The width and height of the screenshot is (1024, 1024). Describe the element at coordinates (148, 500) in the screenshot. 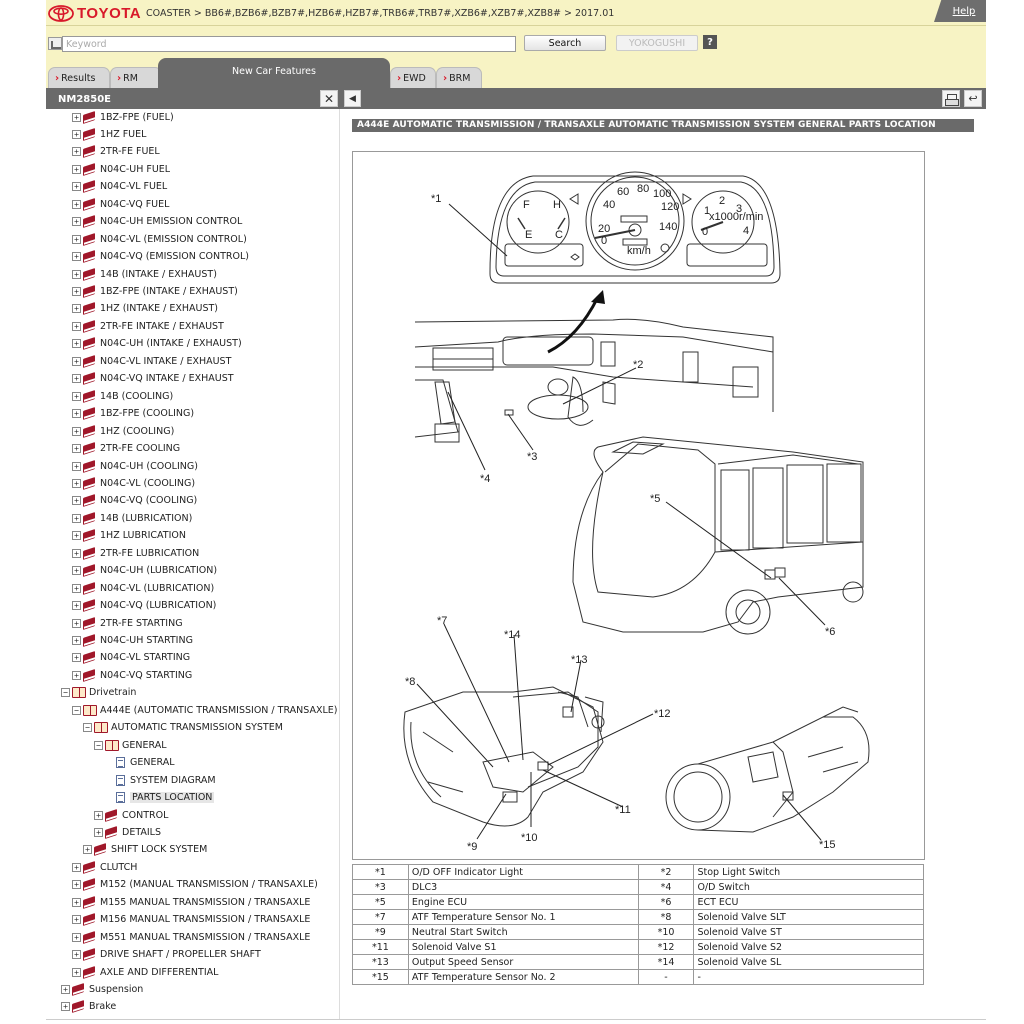

I see `tree-item-label: N04C-VQ (COOLING)` at that location.